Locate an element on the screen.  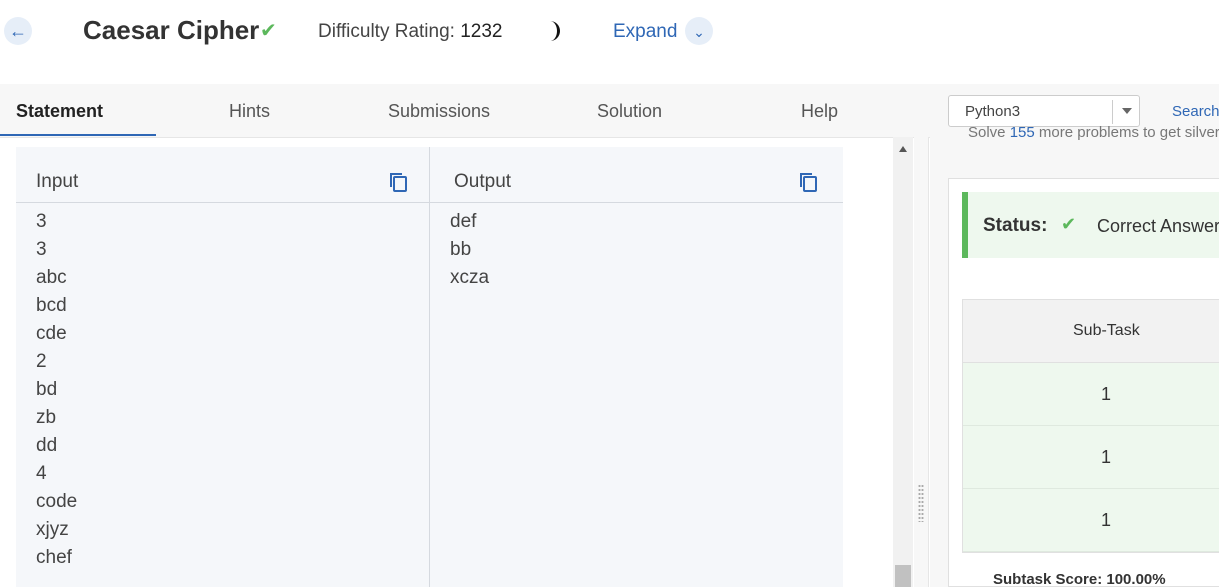
solve-prefix: Solve is located at coordinates (987, 132).